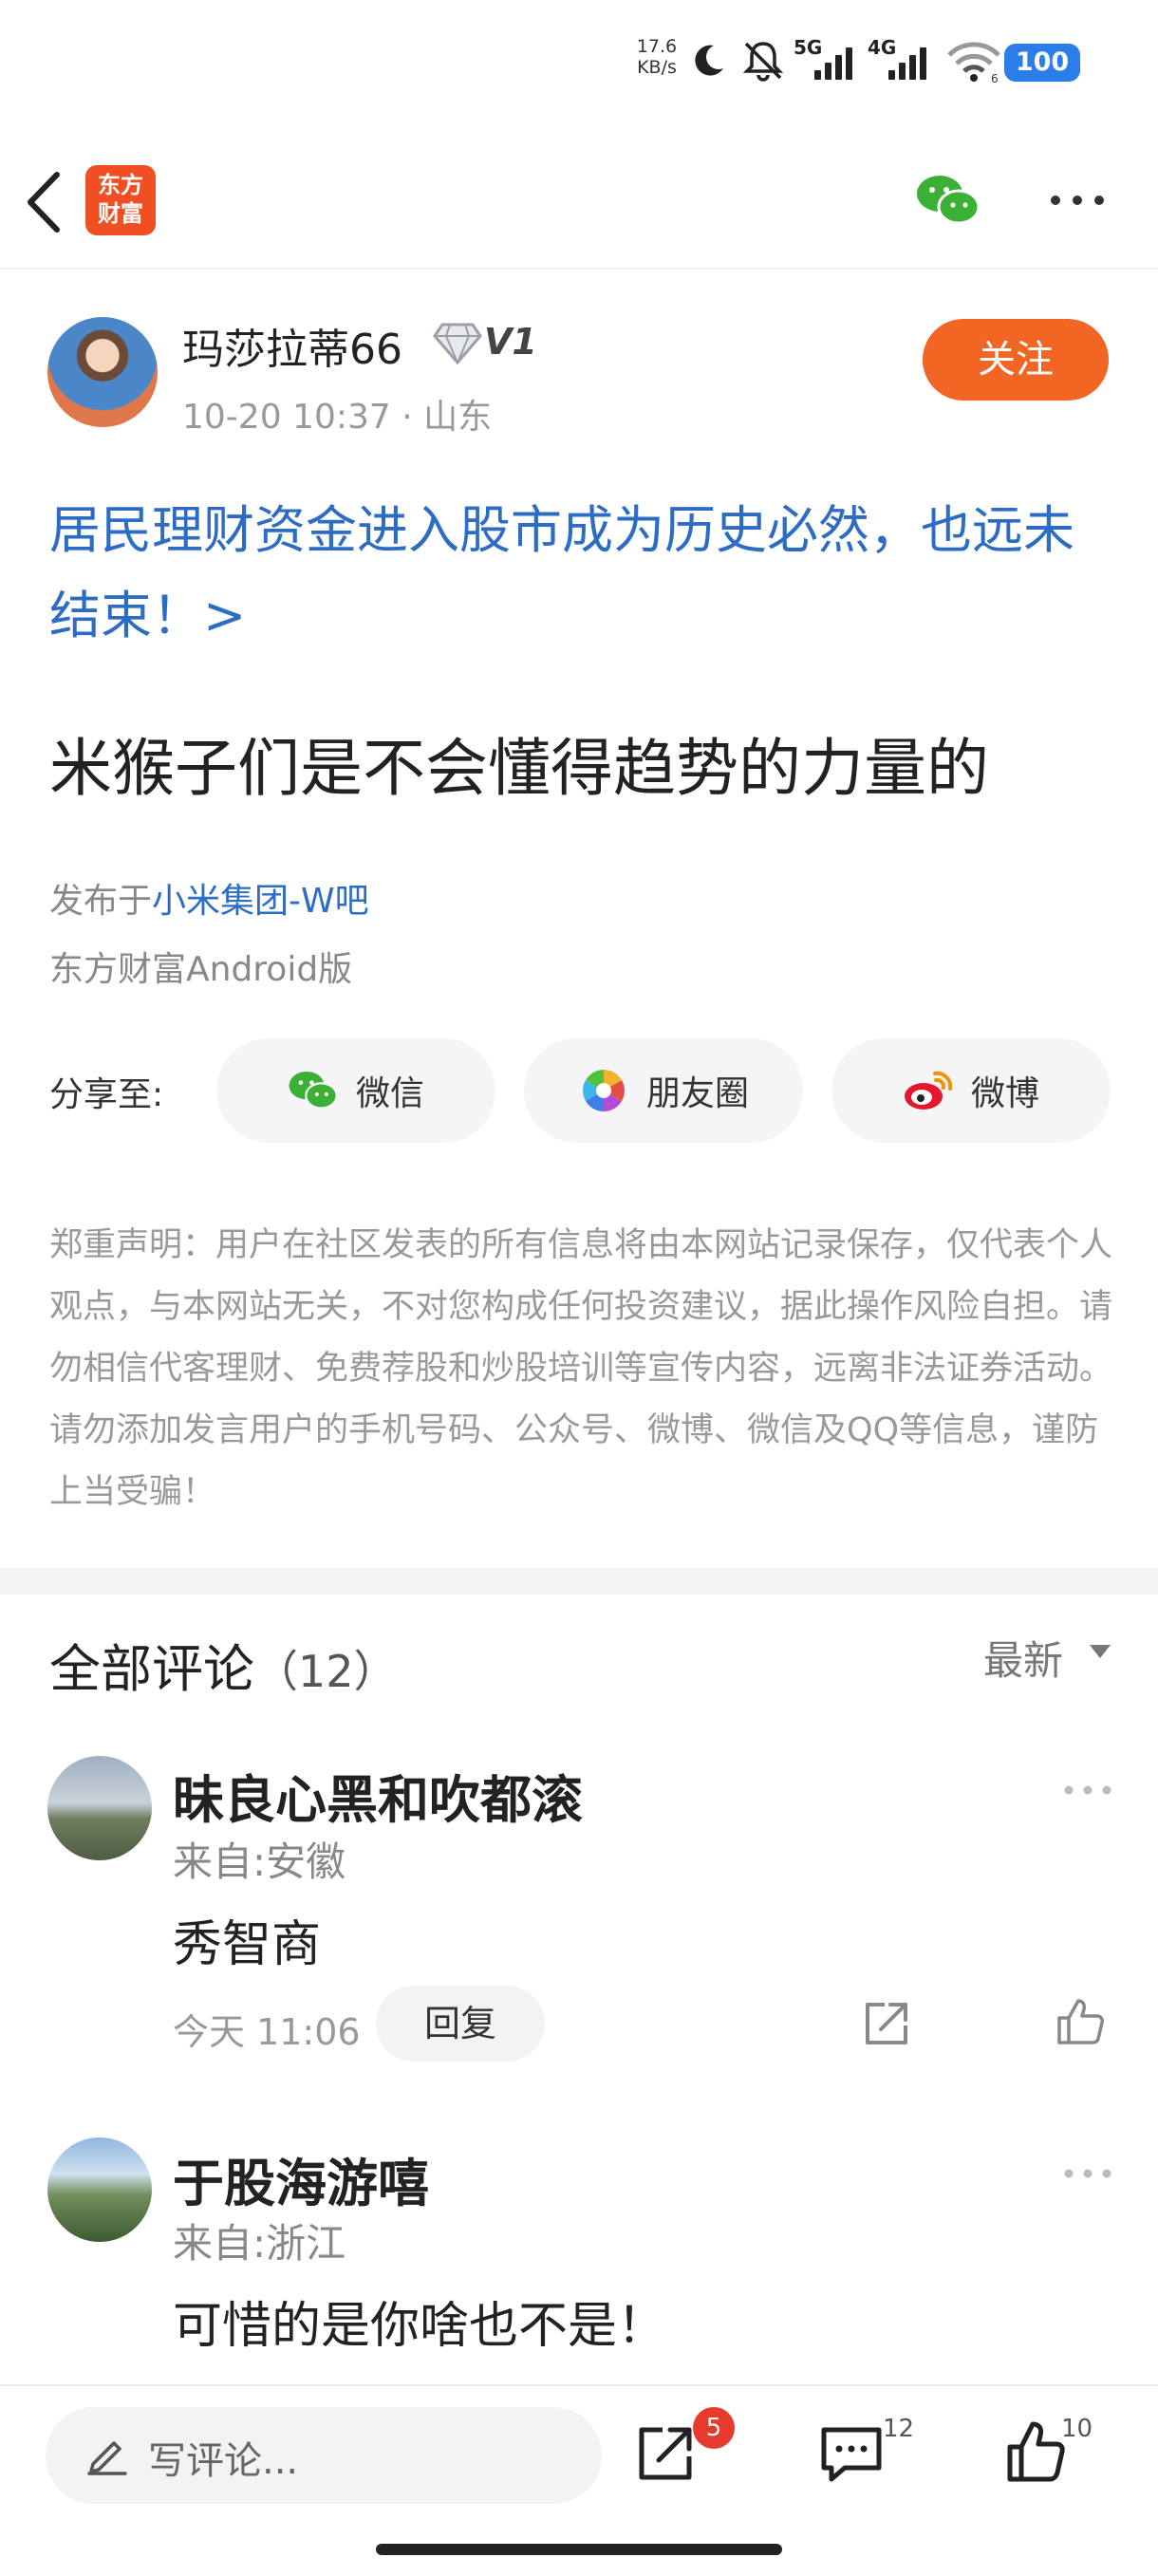 This screenshot has height=2576, width=1158. What do you see at coordinates (580, 574) in the screenshot?
I see `topic-link: 居民理财资金进入股市成为历史必然，也远未结束！>` at bounding box center [580, 574].